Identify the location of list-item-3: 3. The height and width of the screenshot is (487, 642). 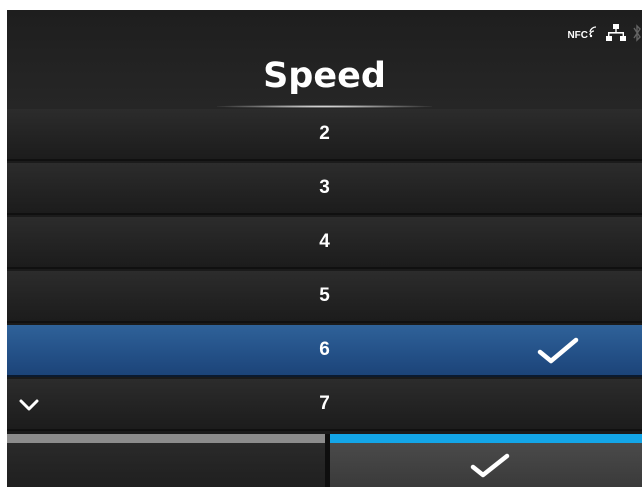
(324, 189).